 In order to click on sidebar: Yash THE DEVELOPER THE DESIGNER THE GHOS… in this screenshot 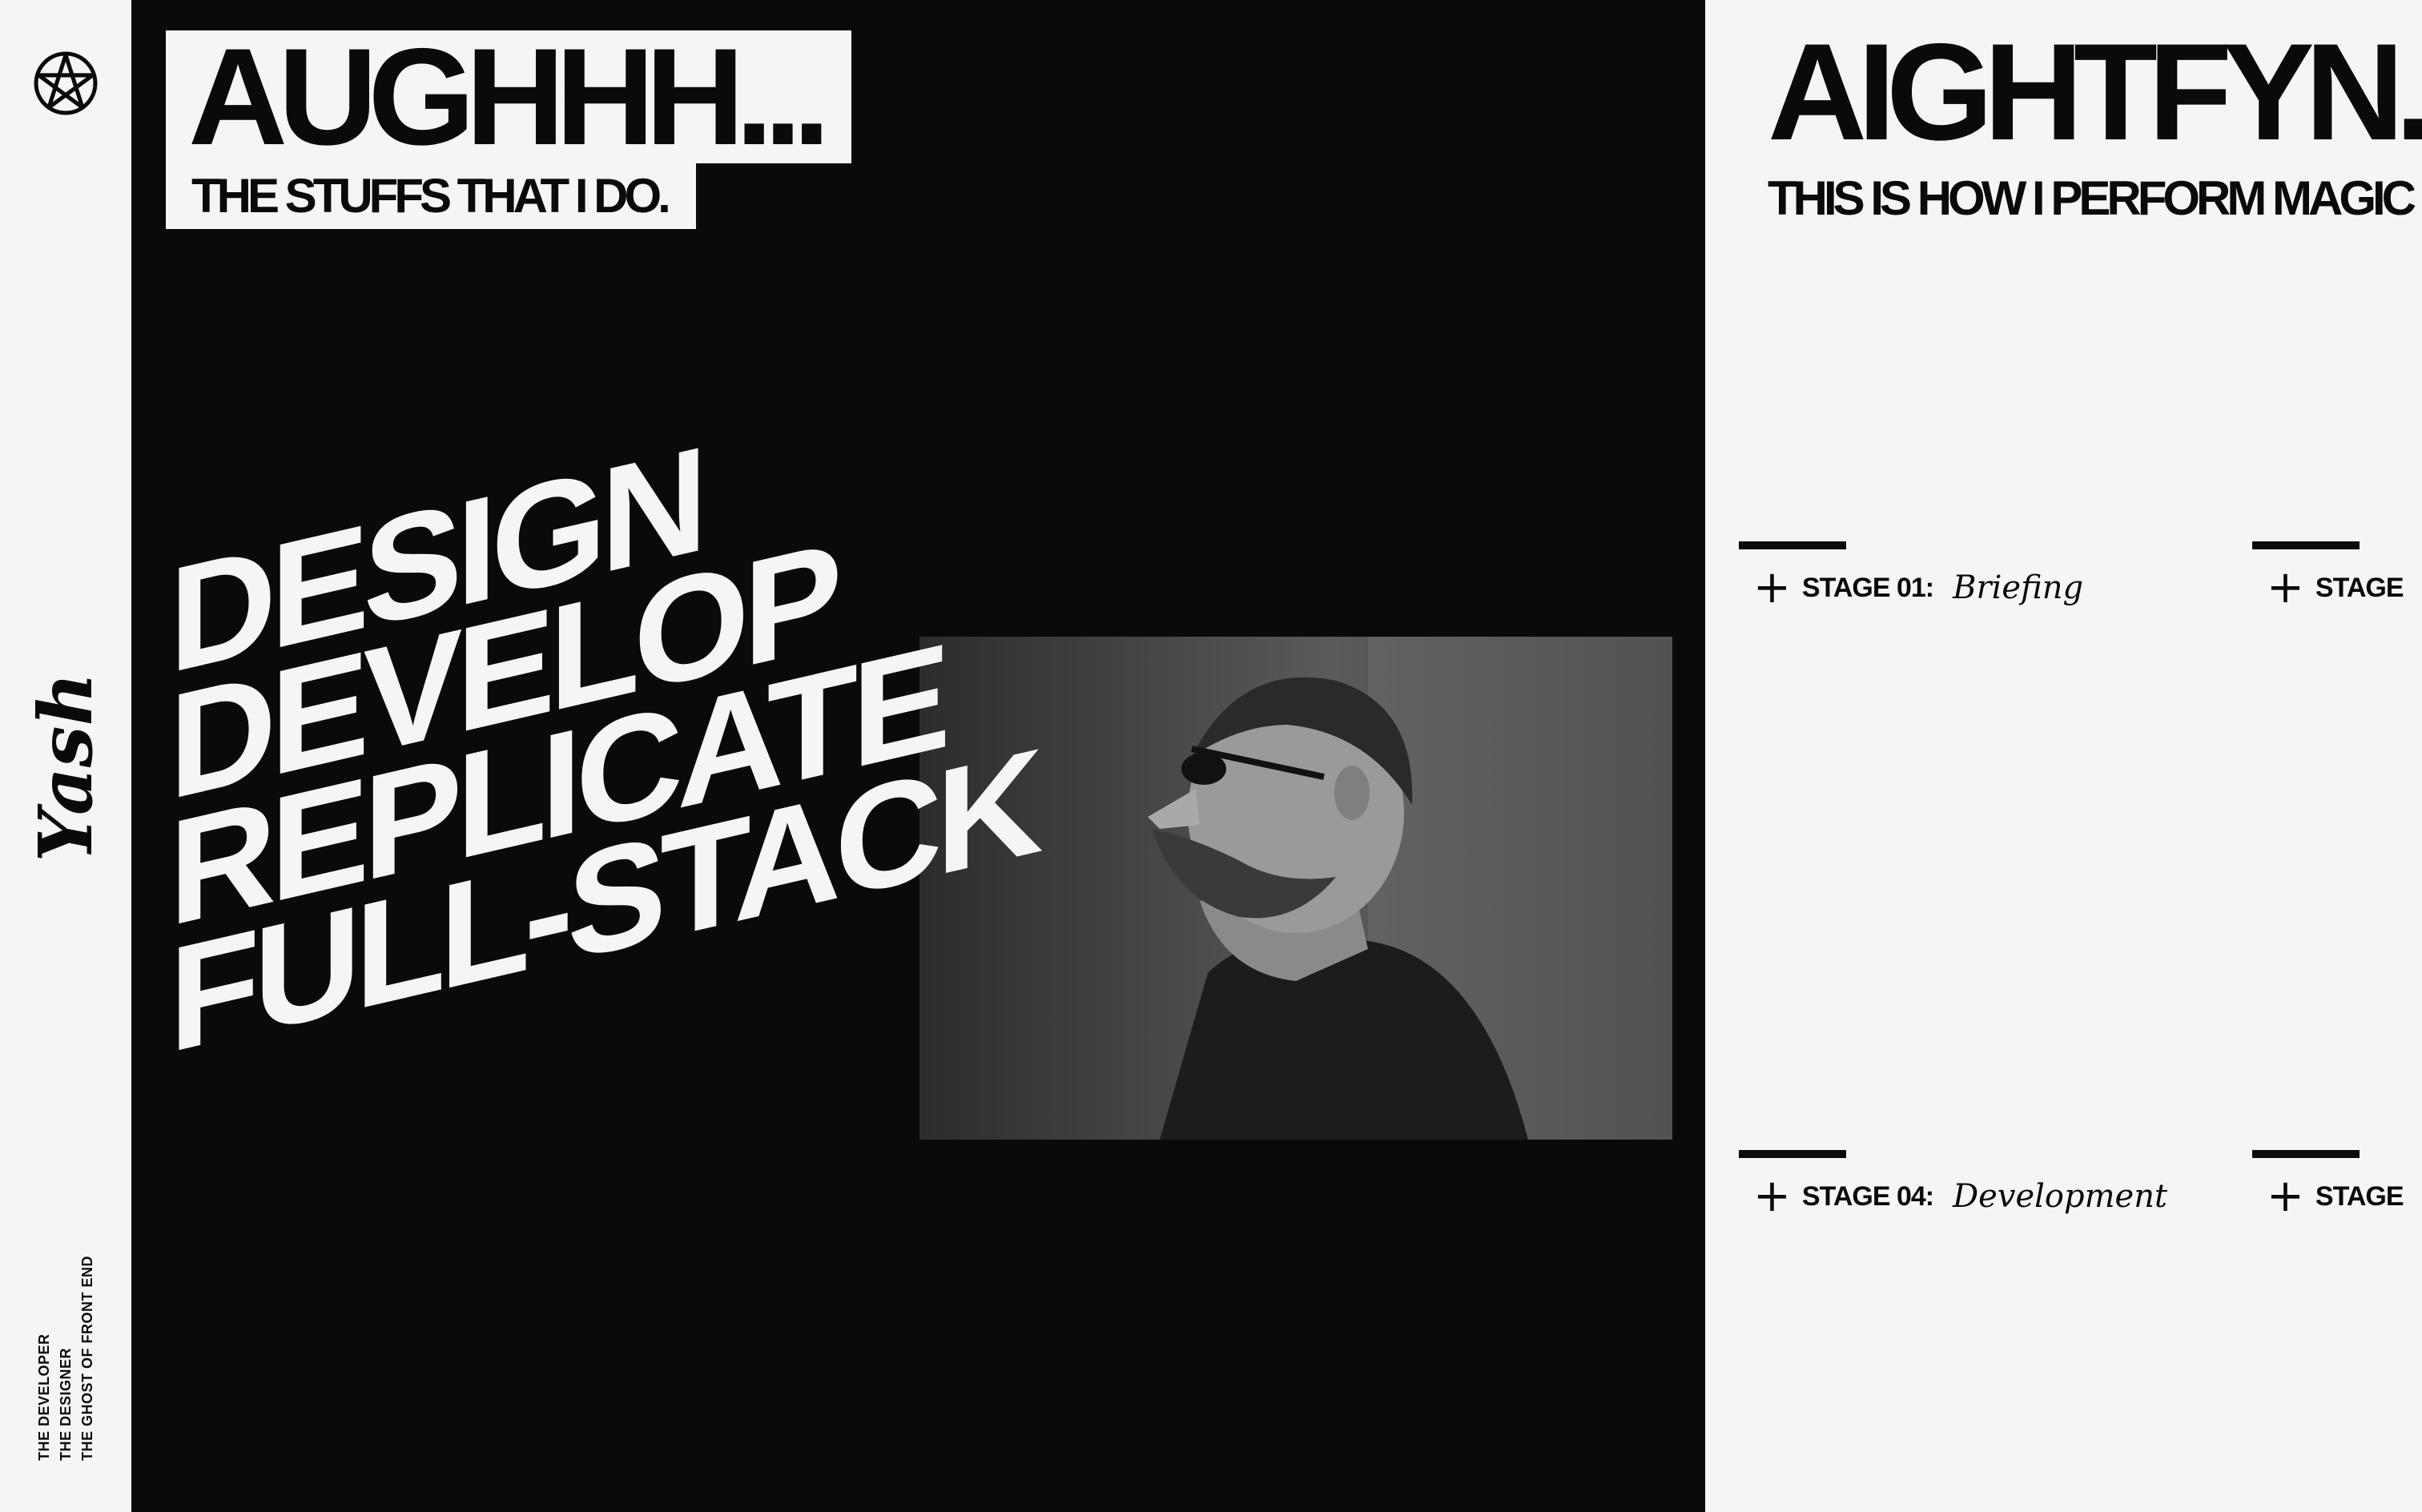, I will do `click(67, 756)`.